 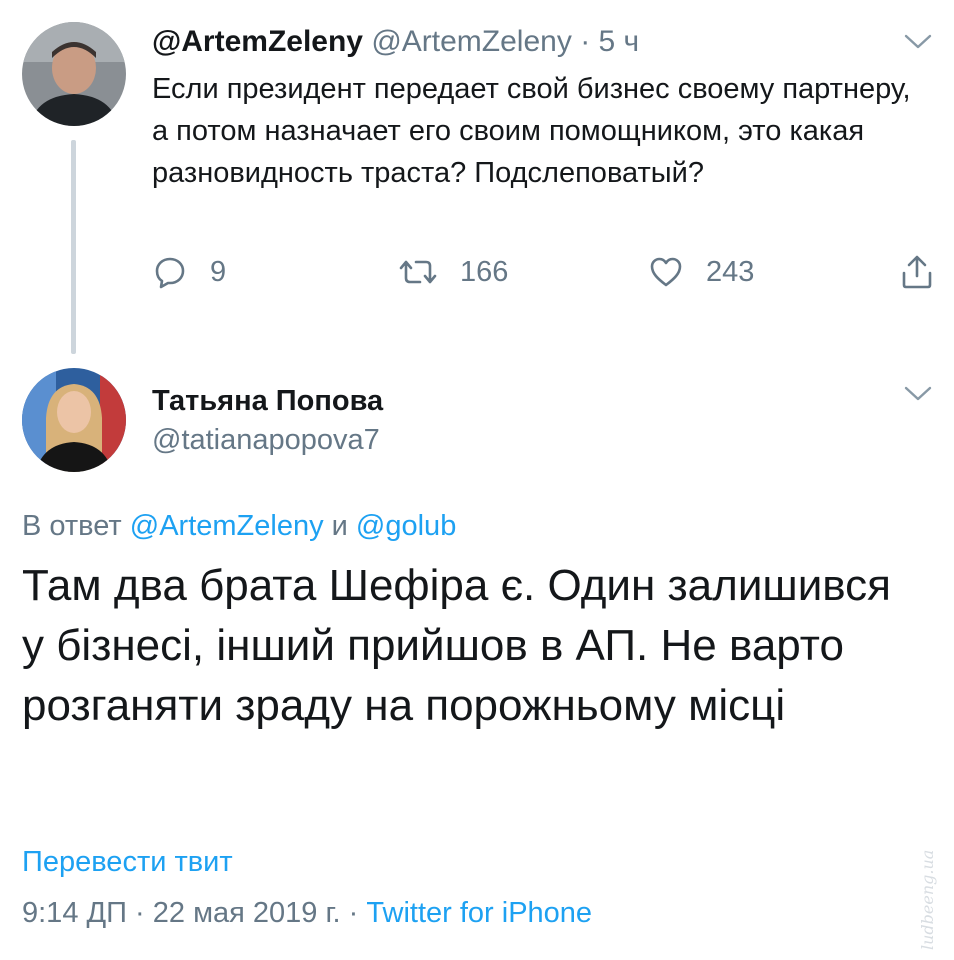 What do you see at coordinates (453, 272) in the screenshot?
I see `retweet-button: 166` at bounding box center [453, 272].